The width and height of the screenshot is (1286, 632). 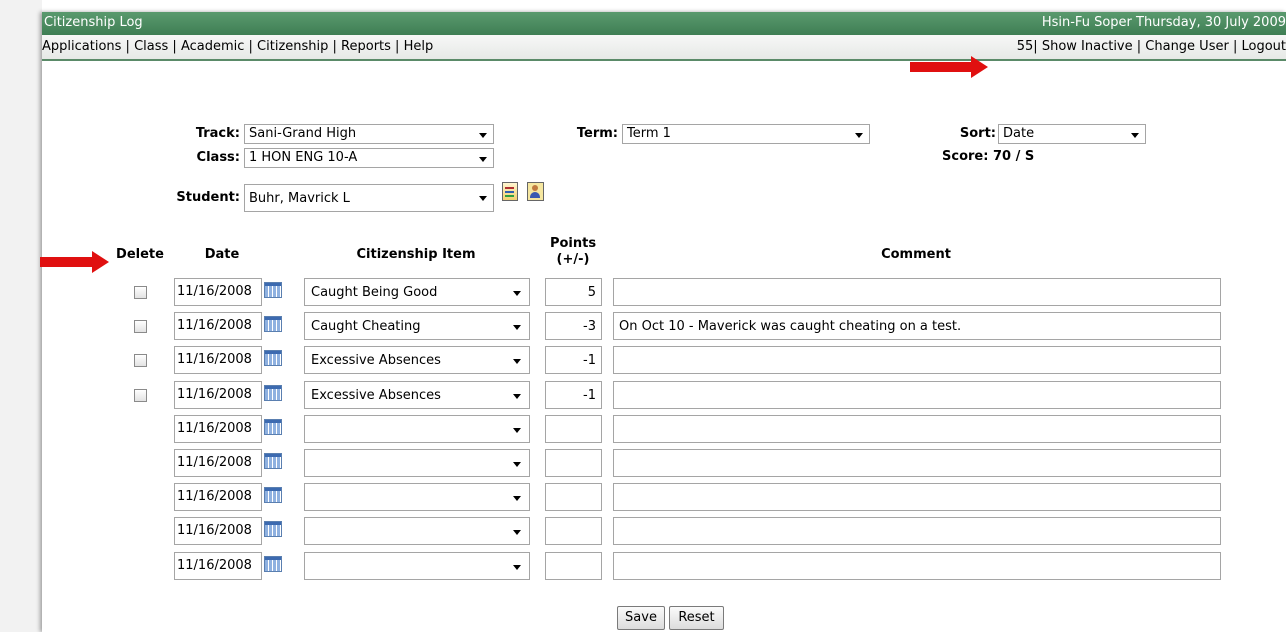 What do you see at coordinates (1187, 46) in the screenshot?
I see `menu-change-user: Change User` at bounding box center [1187, 46].